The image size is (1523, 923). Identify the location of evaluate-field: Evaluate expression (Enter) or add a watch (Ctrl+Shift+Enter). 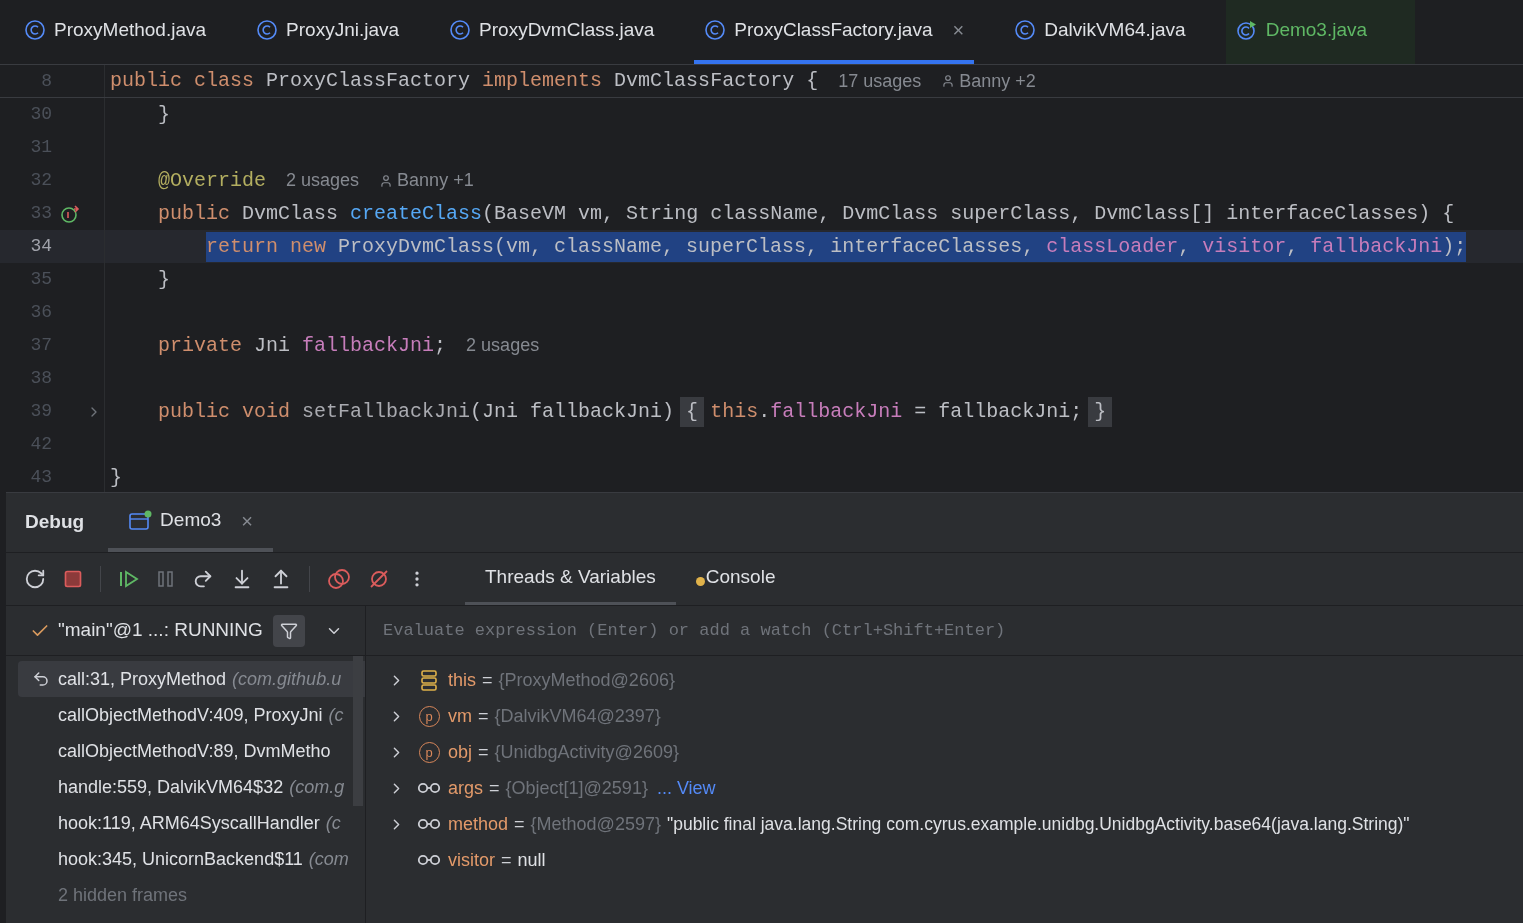
(944, 630).